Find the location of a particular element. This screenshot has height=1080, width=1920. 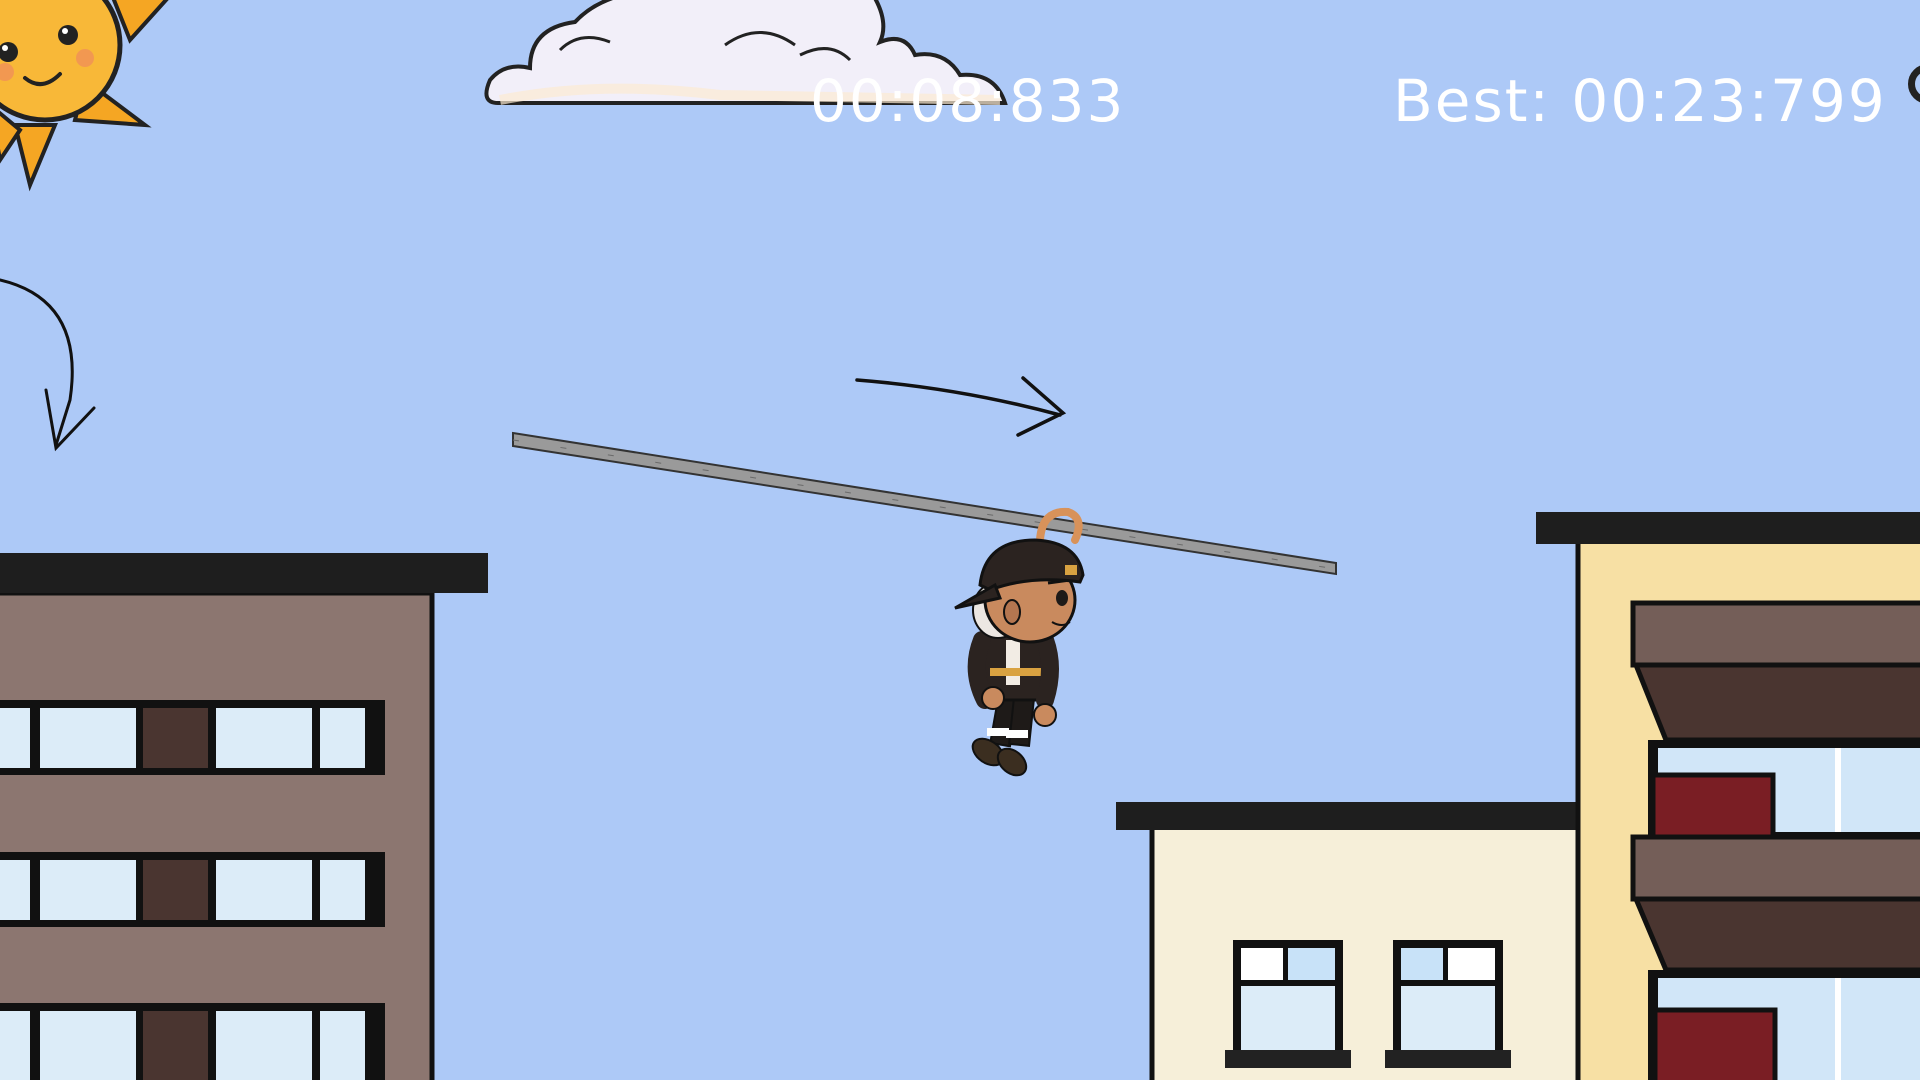

building-middle is located at coordinates (1351, 941).